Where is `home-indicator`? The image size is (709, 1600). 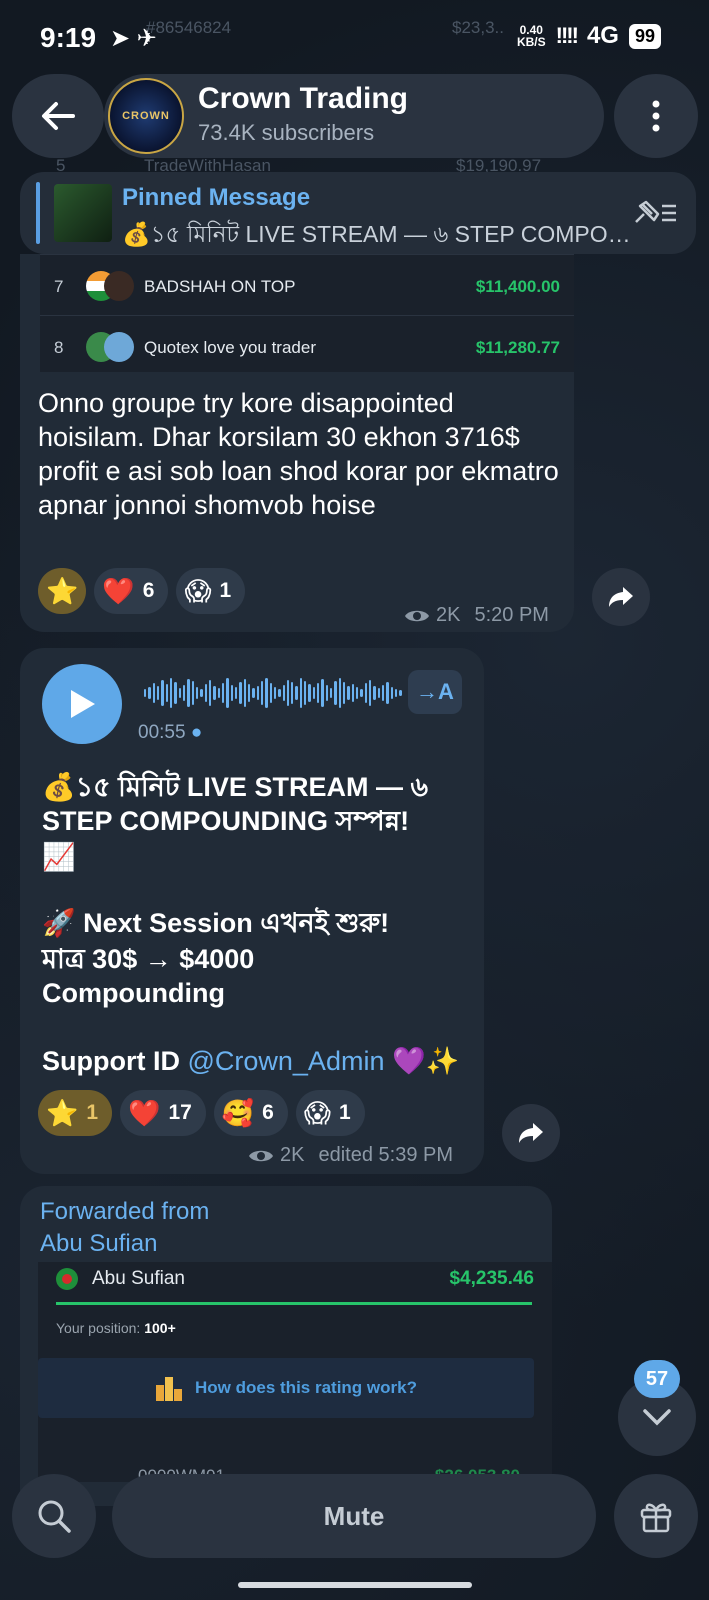 home-indicator is located at coordinates (355, 1585).